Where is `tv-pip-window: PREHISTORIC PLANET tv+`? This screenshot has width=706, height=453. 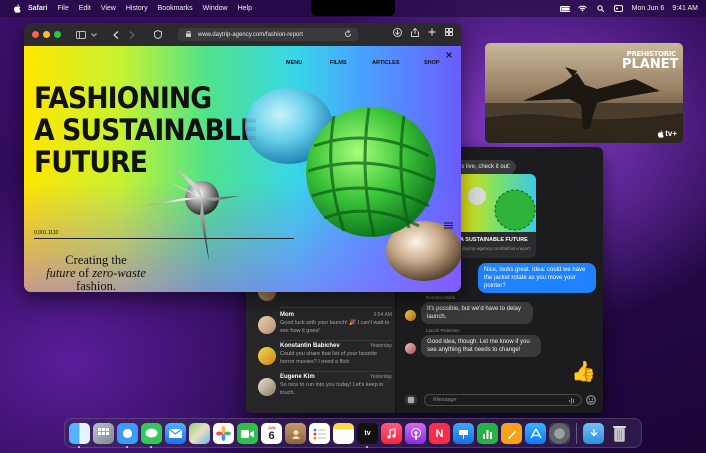 tv-pip-window: PREHISTORIC PLANET tv+ is located at coordinates (584, 93).